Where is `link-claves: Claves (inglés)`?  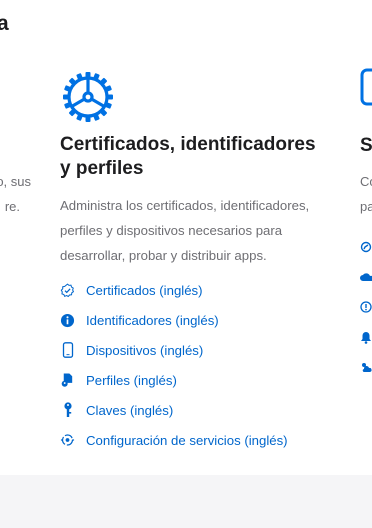 link-claves: Claves (inglés) is located at coordinates (174, 410).